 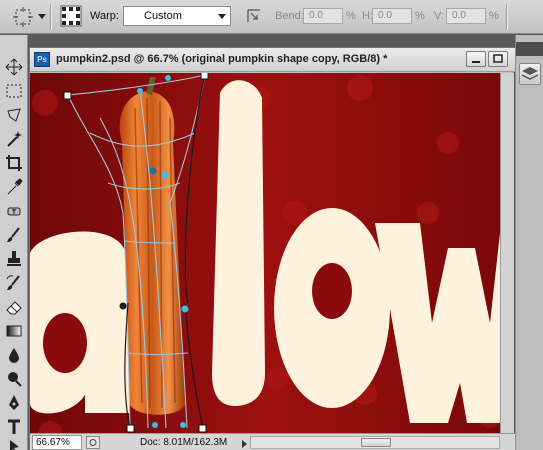 I want to click on v-distortion-field: 0.0, so click(x=466, y=16).